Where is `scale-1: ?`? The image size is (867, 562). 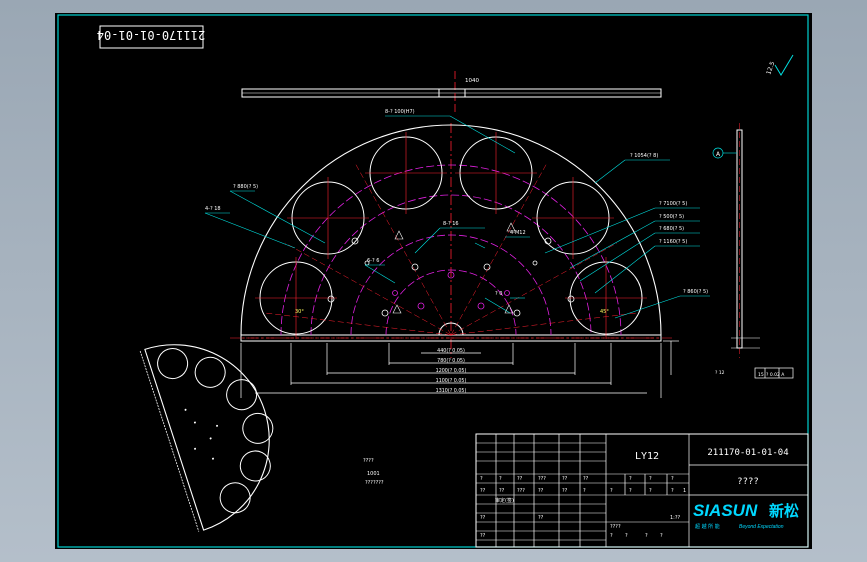
scale-1: ? is located at coordinates (650, 479).